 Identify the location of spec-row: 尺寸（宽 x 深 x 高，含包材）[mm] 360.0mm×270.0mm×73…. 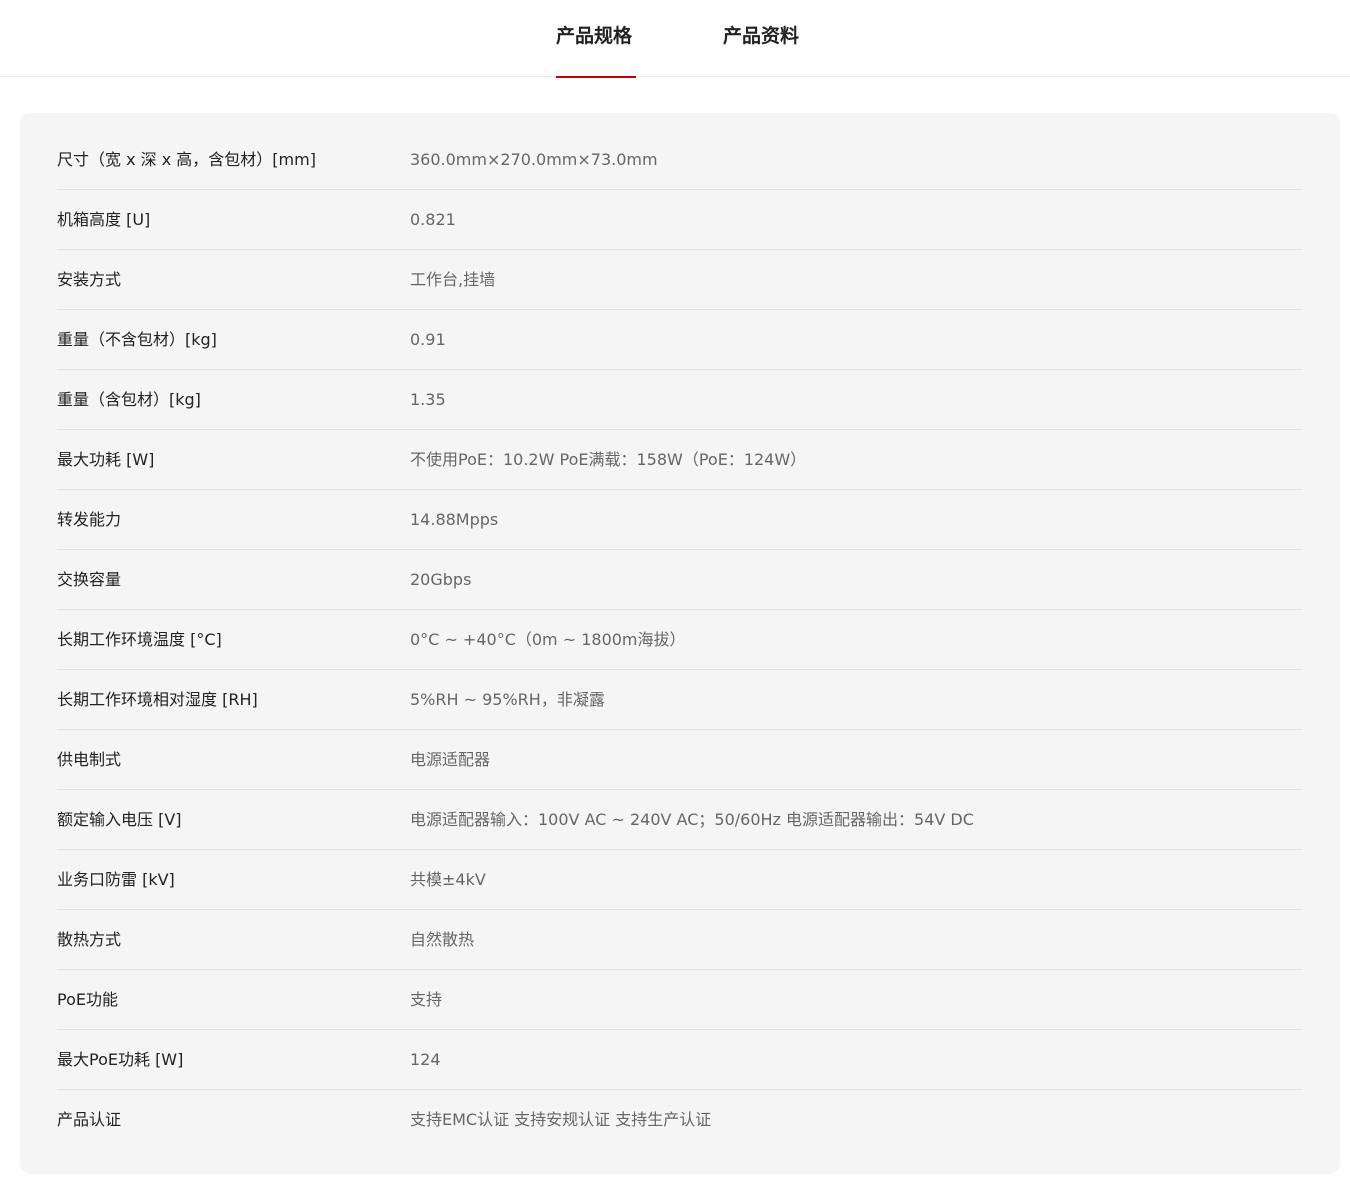
(679, 160).